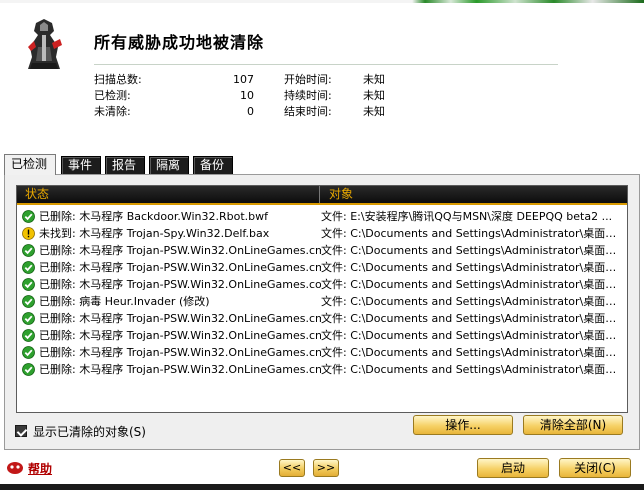 The image size is (644, 490). I want to click on previous-button: <<, so click(292, 468).